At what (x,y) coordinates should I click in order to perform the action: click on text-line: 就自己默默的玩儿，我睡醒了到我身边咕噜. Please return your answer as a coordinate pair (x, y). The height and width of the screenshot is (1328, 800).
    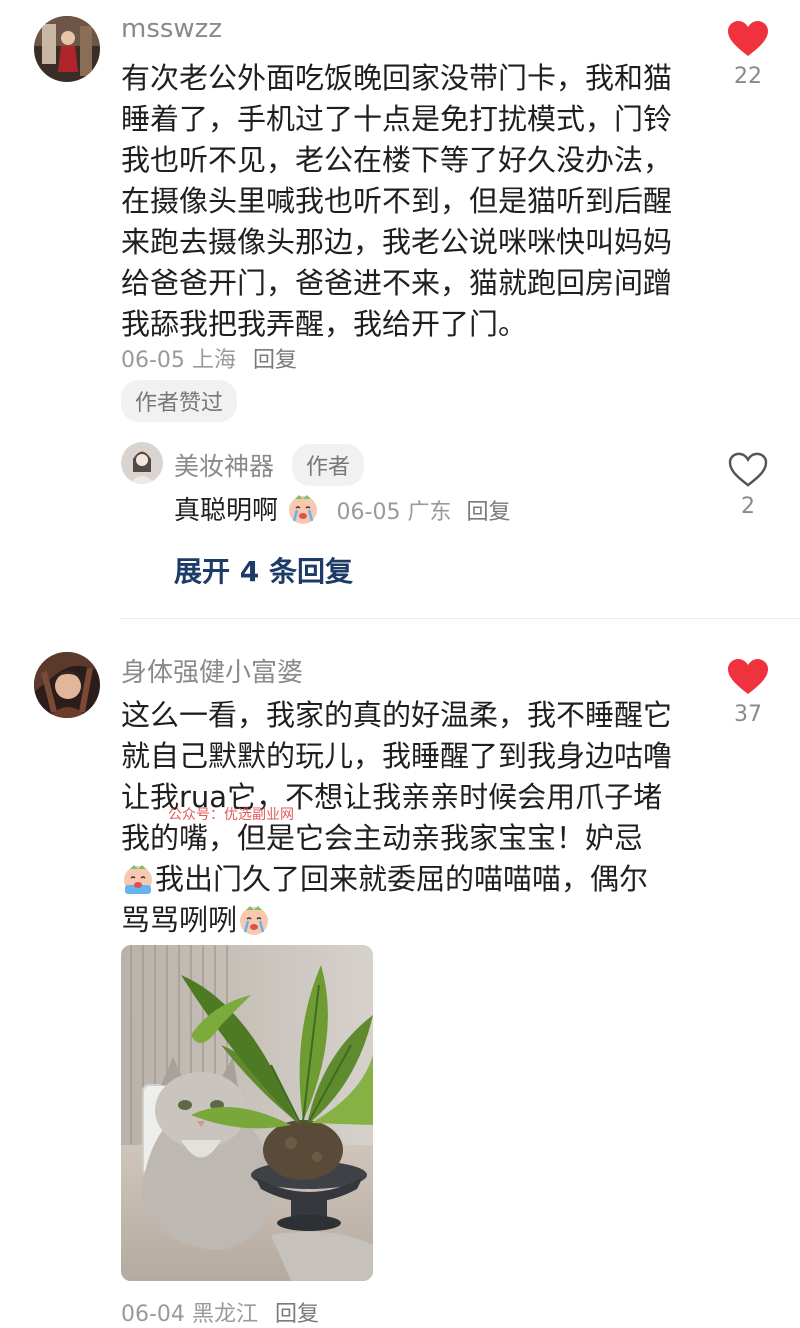
    Looking at the image, I should click on (397, 756).